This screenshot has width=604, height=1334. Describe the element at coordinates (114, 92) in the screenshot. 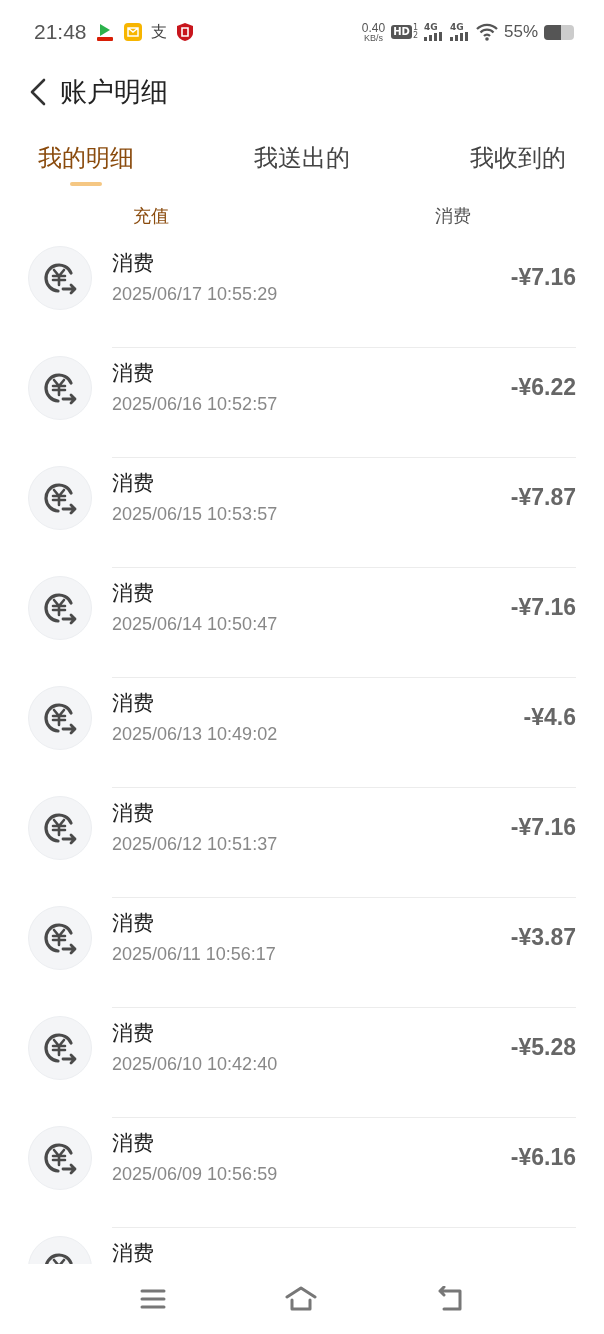

I see `page-title: 账户明细` at that location.